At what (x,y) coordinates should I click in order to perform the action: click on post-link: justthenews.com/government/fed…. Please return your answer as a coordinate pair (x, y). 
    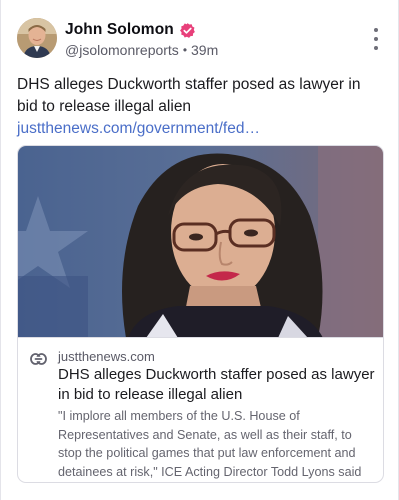
    Looking at the image, I should click on (138, 128).